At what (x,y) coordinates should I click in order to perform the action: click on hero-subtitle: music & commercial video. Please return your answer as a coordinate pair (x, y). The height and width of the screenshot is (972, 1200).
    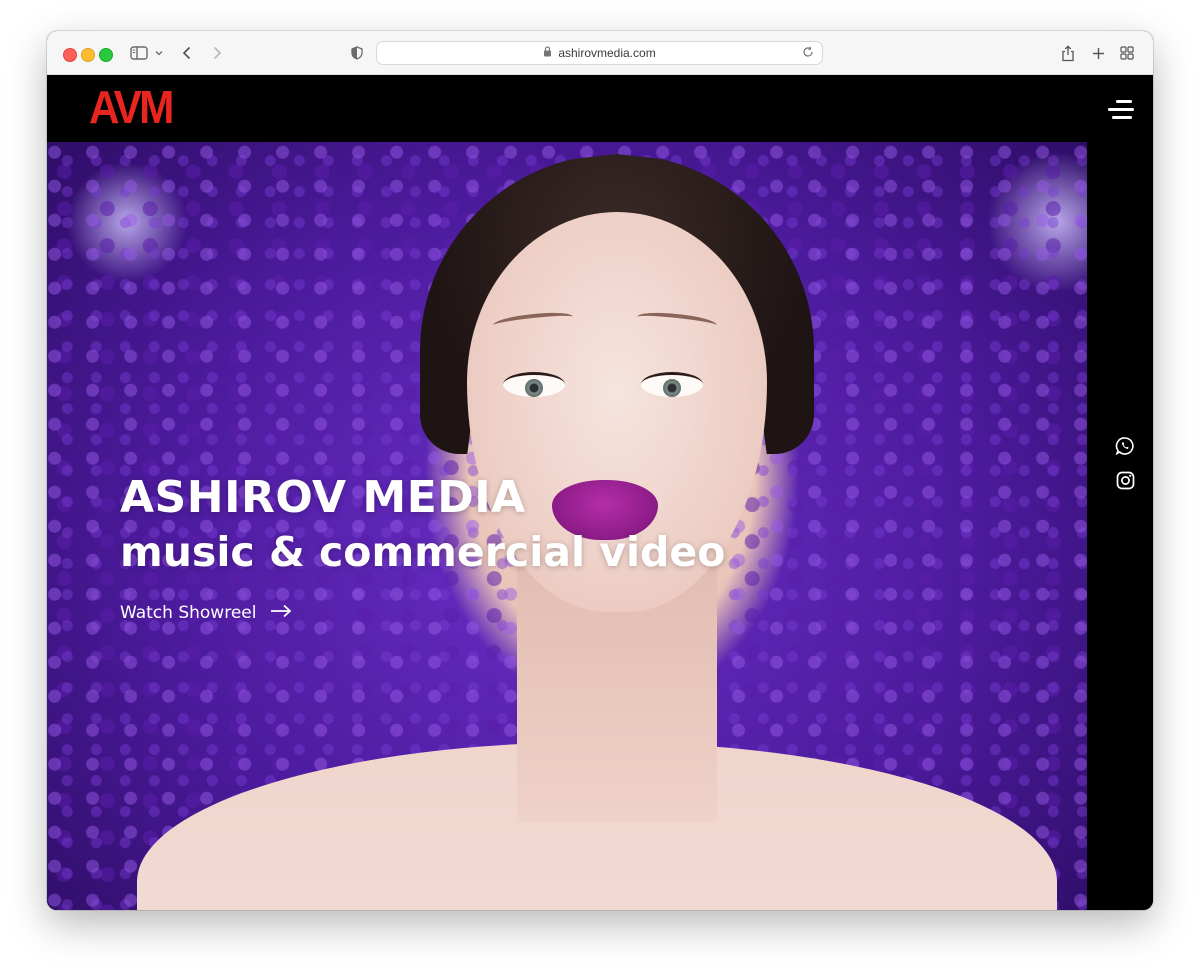
    Looking at the image, I should click on (423, 552).